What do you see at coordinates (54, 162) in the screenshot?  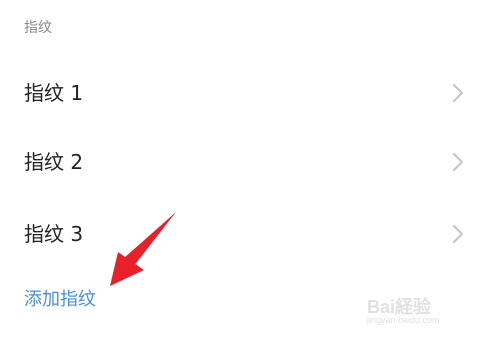 I see `fingerprint-item-label: 指纹 2` at bounding box center [54, 162].